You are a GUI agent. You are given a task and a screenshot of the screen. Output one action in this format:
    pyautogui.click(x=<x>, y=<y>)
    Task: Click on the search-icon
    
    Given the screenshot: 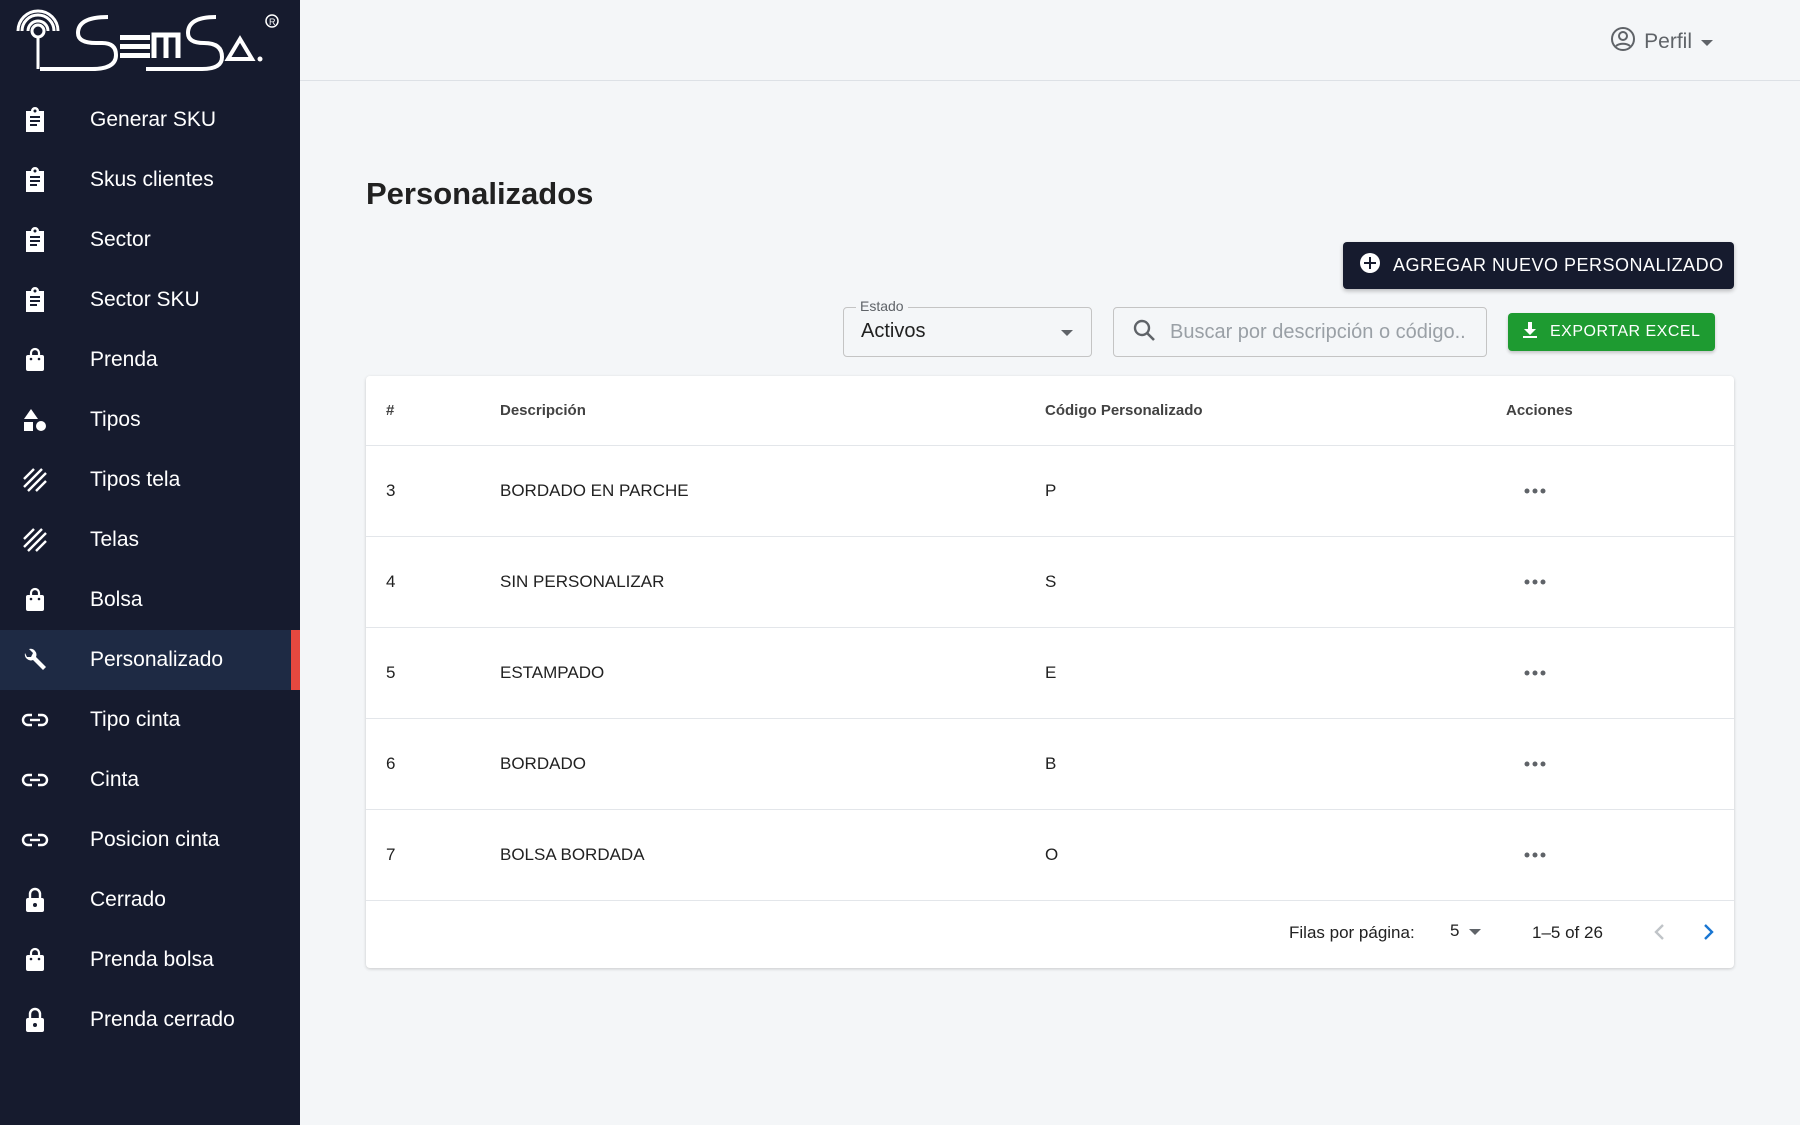 What is the action you would take?
    pyautogui.click(x=1144, y=332)
    